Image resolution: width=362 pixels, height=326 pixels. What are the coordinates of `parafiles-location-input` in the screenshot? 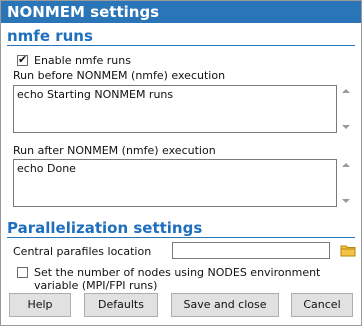 It's located at (251, 250).